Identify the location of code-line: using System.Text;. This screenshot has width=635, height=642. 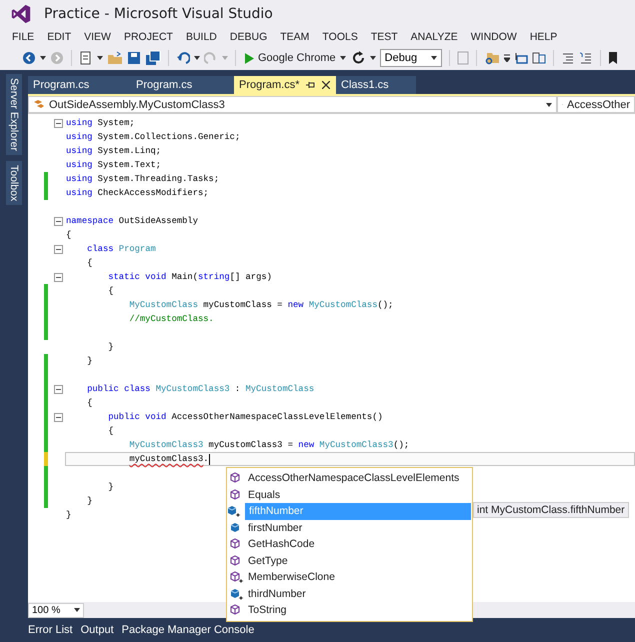
(113, 165).